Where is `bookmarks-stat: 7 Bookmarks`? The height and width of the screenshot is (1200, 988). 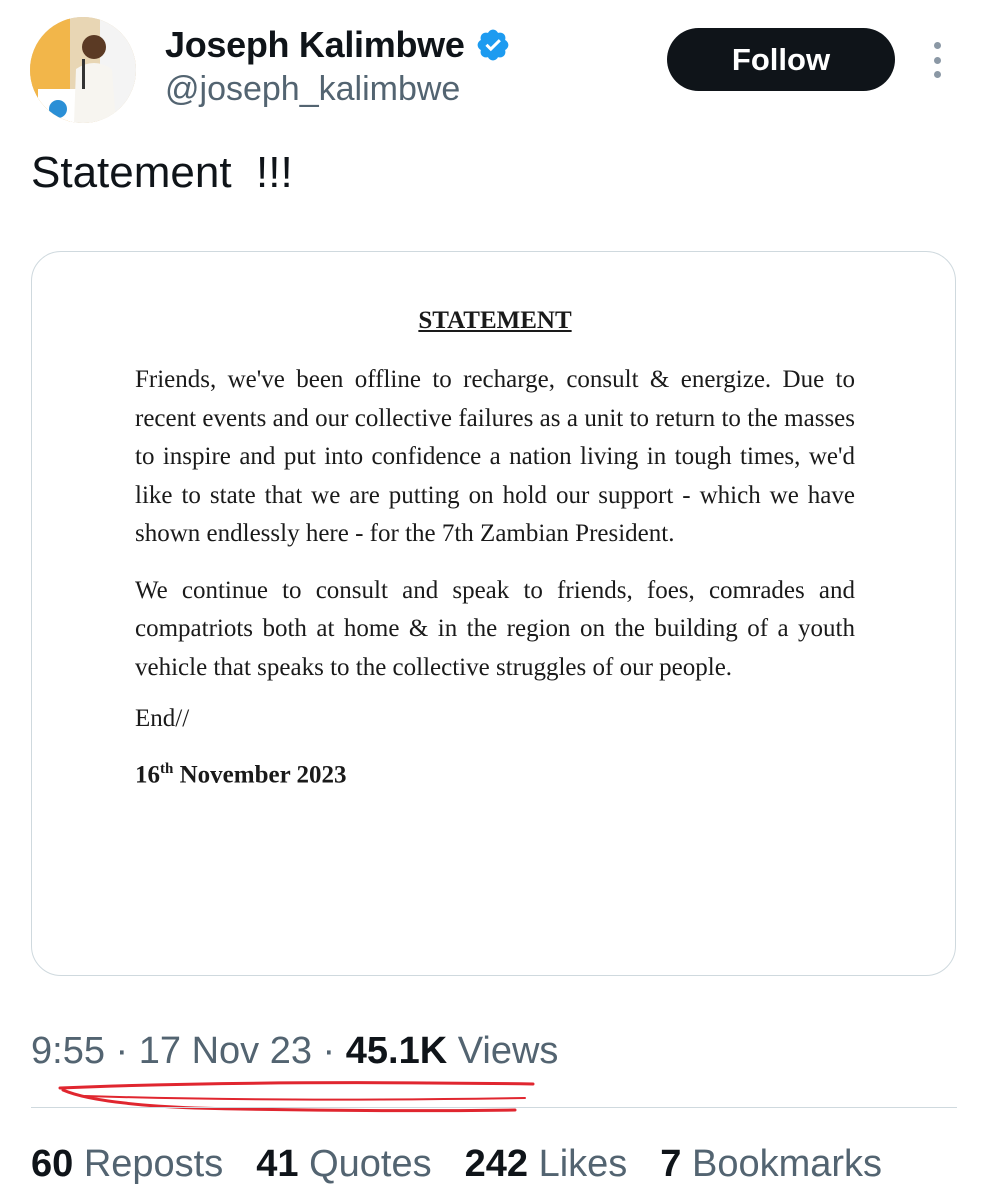
bookmarks-stat: 7 Bookmarks is located at coordinates (771, 1164).